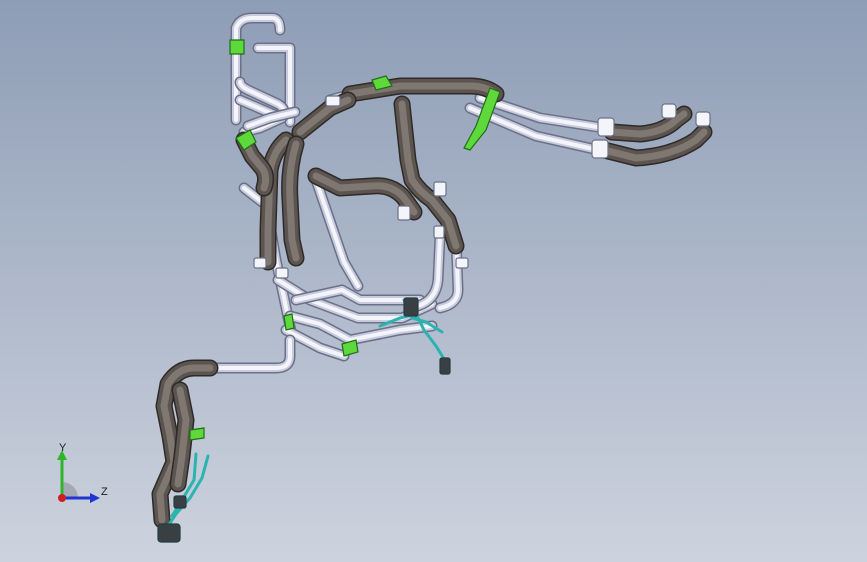 Image resolution: width=867 pixels, height=562 pixels. Describe the element at coordinates (104, 492) in the screenshot. I see `z-axis-label: Z` at that location.